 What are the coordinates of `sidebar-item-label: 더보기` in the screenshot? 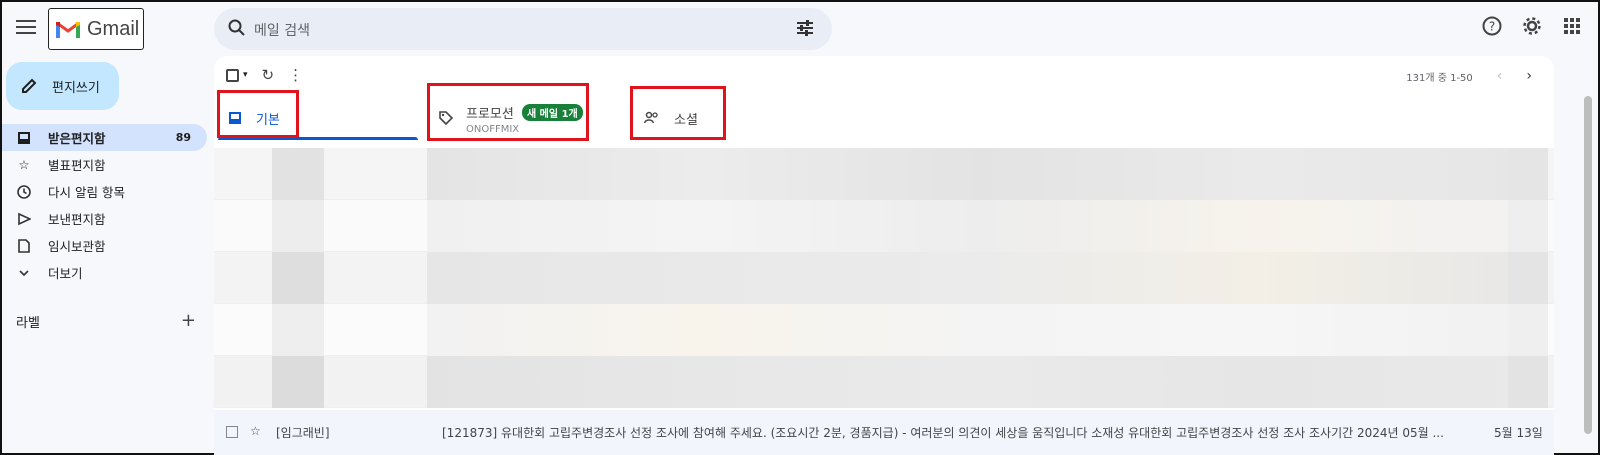 It's located at (65, 273).